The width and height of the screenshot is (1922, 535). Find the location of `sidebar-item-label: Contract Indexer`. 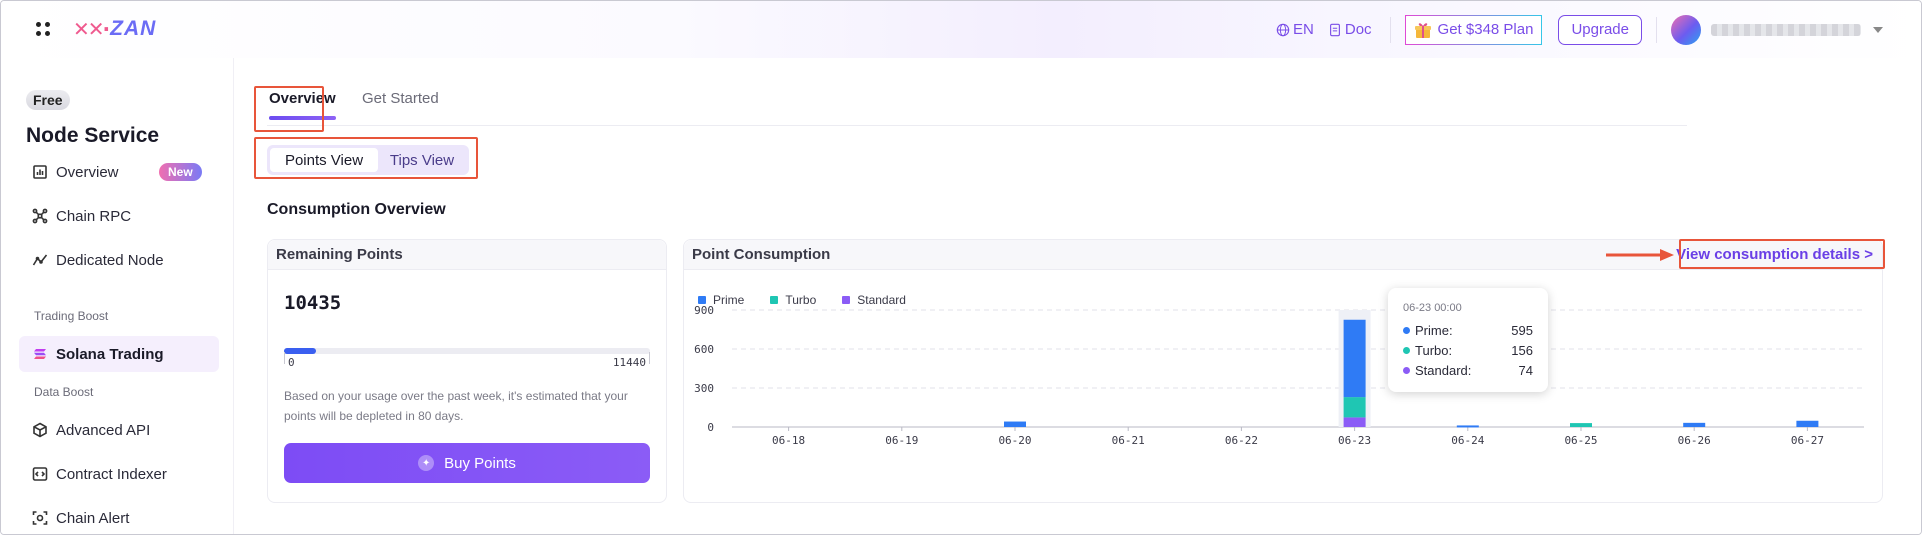

sidebar-item-label: Contract Indexer is located at coordinates (111, 474).